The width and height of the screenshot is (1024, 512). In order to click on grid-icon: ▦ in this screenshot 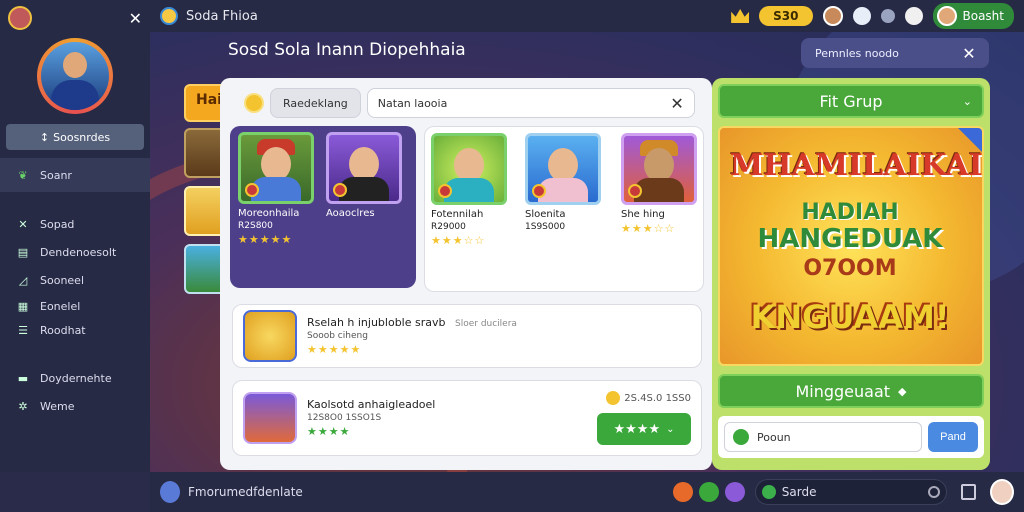, I will do `click(23, 306)`.